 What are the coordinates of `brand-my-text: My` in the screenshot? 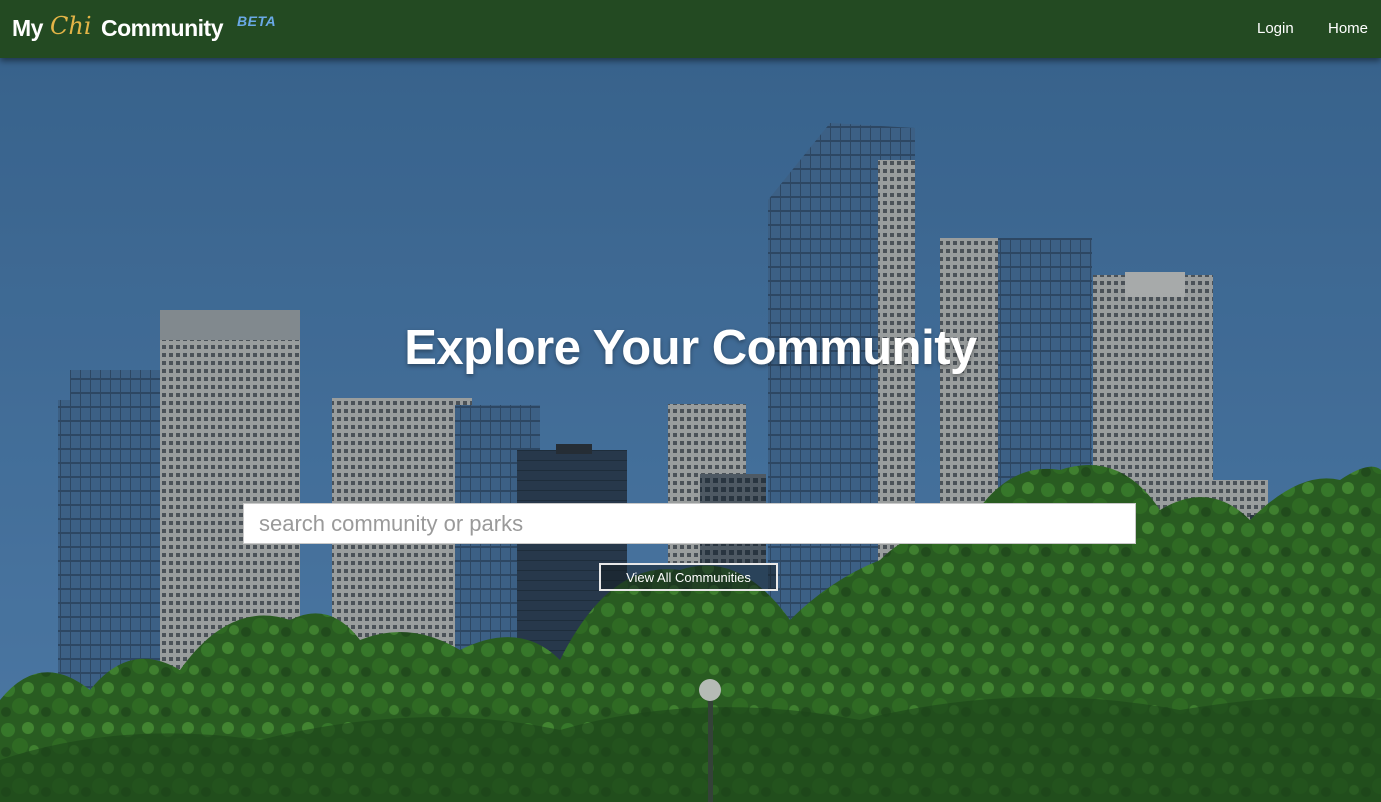 It's located at (27, 28).